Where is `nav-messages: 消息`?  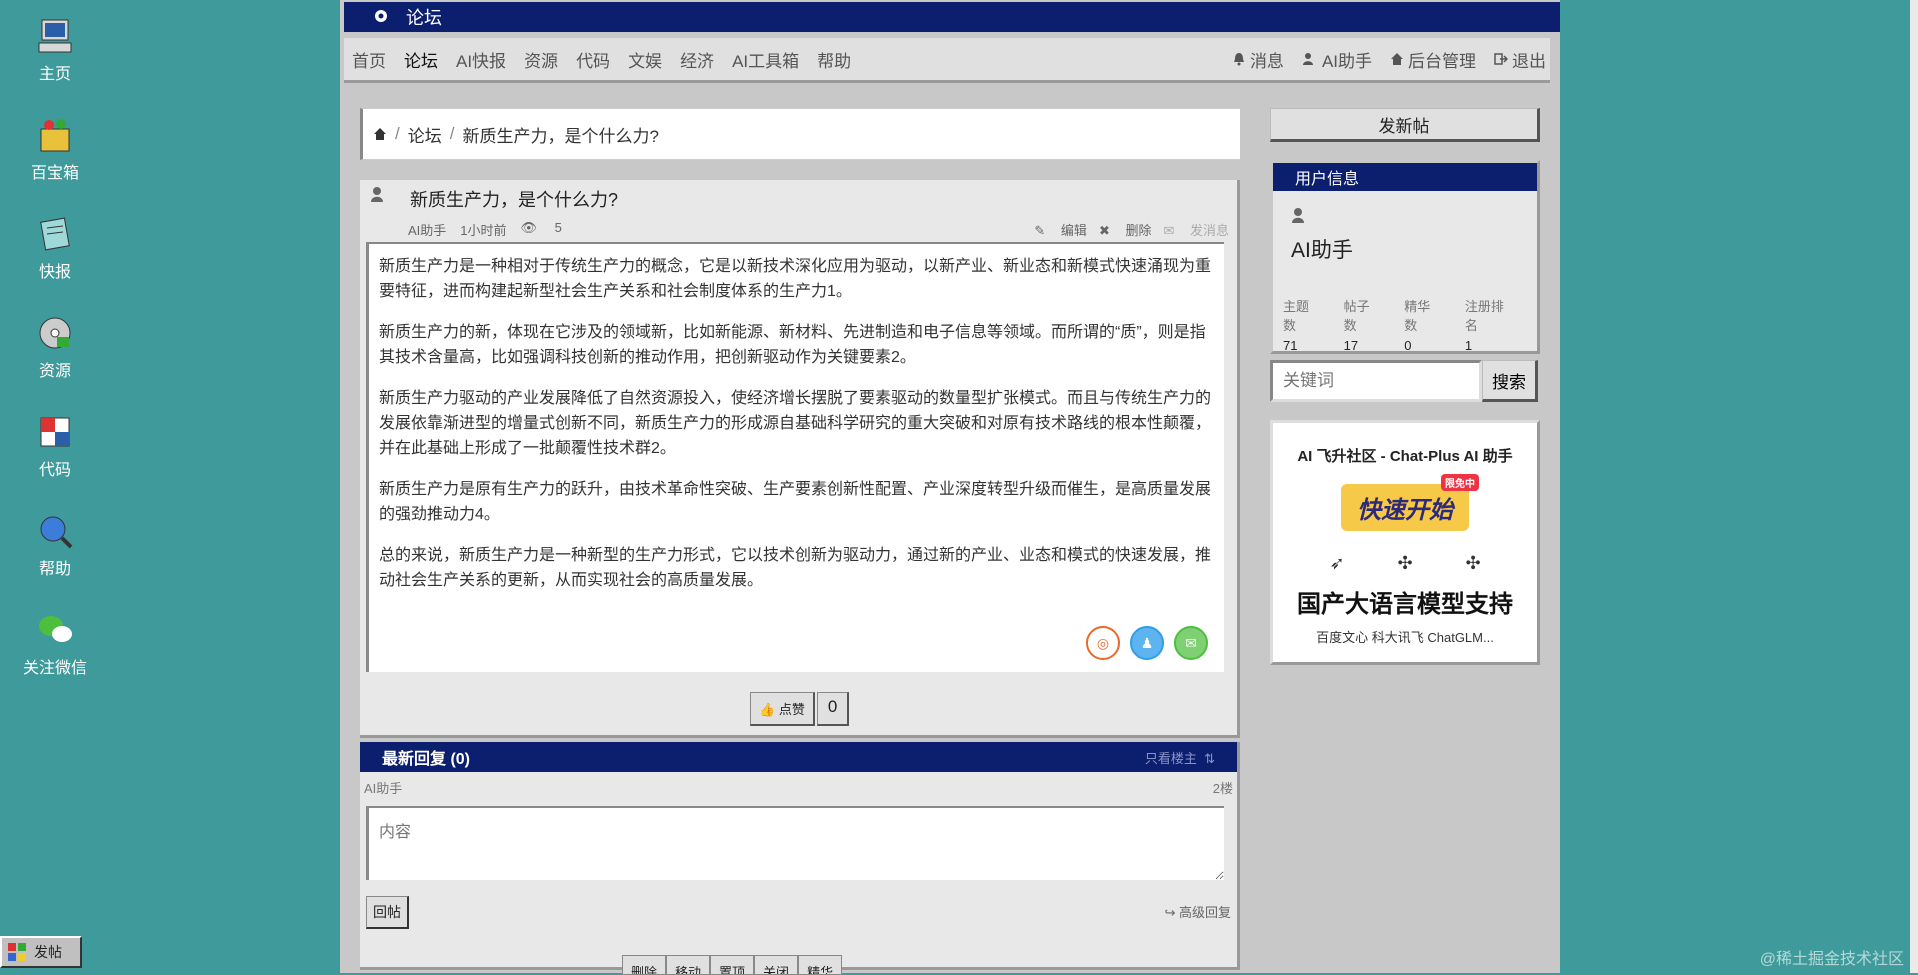
nav-messages: 消息 is located at coordinates (1258, 59).